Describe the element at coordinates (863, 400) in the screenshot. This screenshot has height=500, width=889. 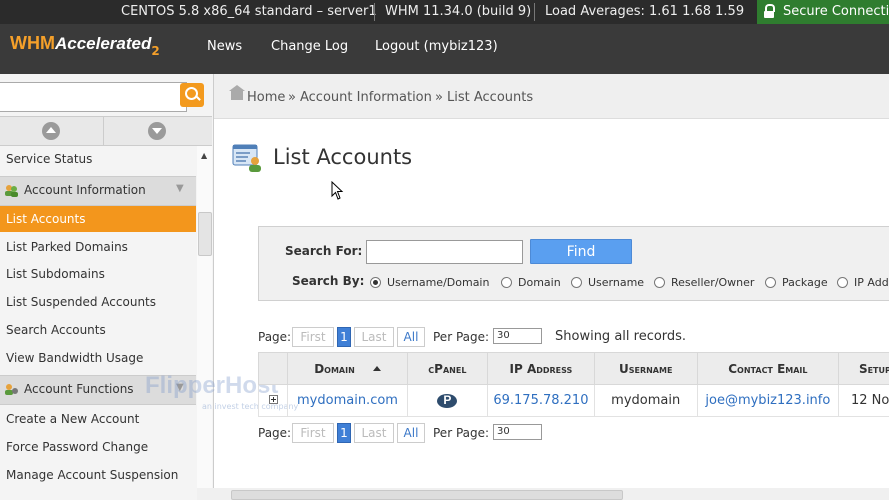
I see `setup-cell: 12 Nov` at that location.